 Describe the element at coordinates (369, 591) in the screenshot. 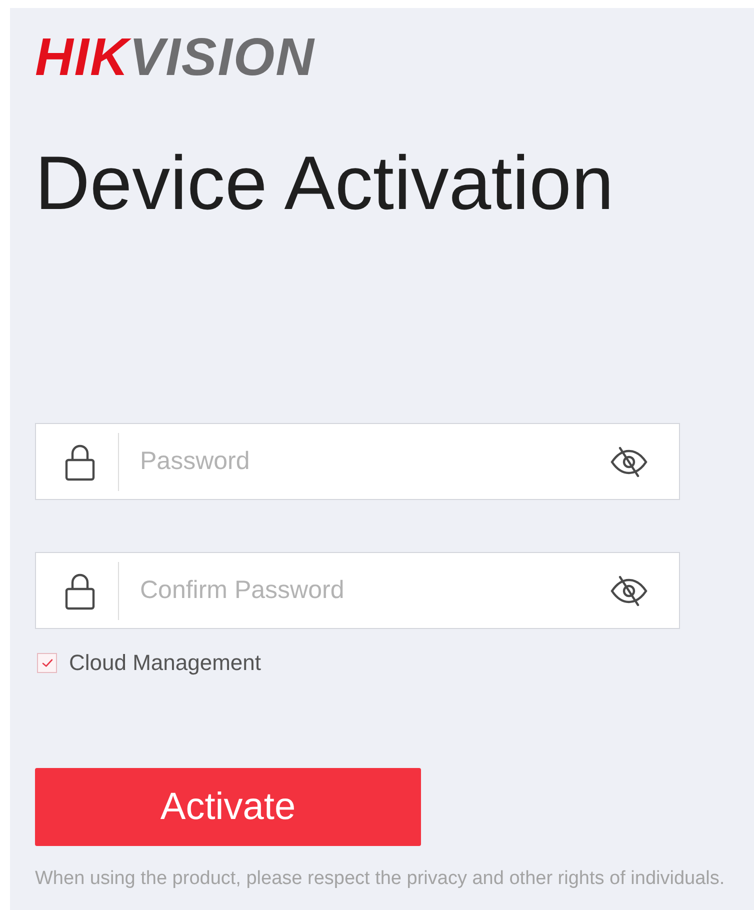

I see `password-input: Confirm Password` at that location.